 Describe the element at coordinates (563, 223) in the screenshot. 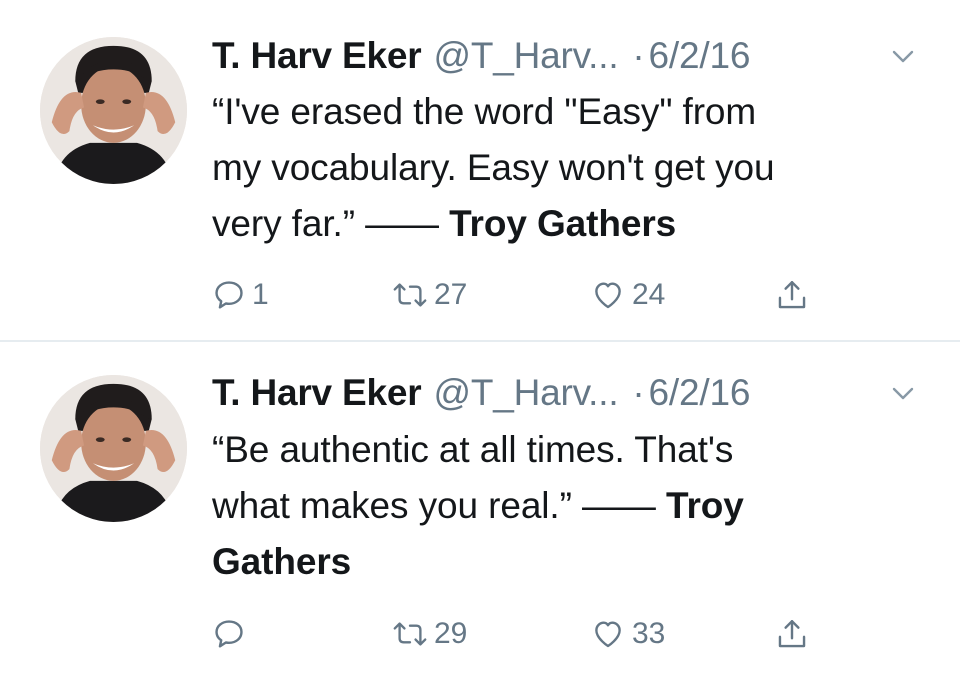

I see `quote-attribution: Troy Gathers` at that location.